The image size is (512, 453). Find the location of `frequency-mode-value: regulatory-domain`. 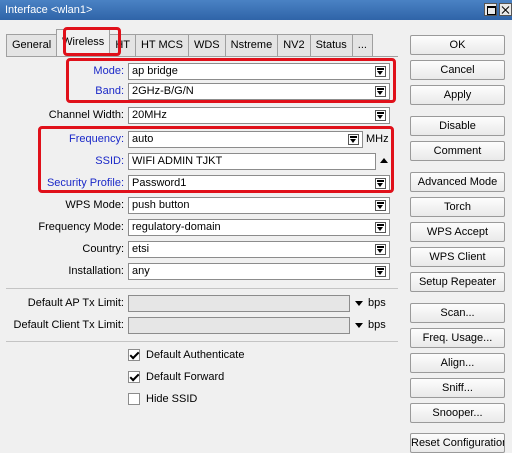

frequency-mode-value: regulatory-domain is located at coordinates (176, 227).